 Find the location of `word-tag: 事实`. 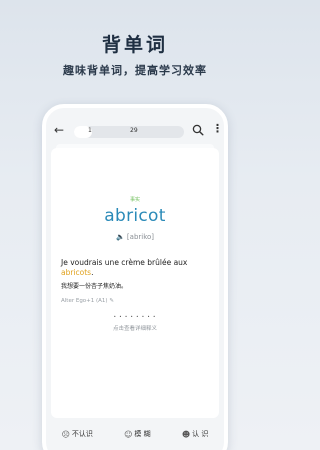

word-tag: 事实 is located at coordinates (134, 200).